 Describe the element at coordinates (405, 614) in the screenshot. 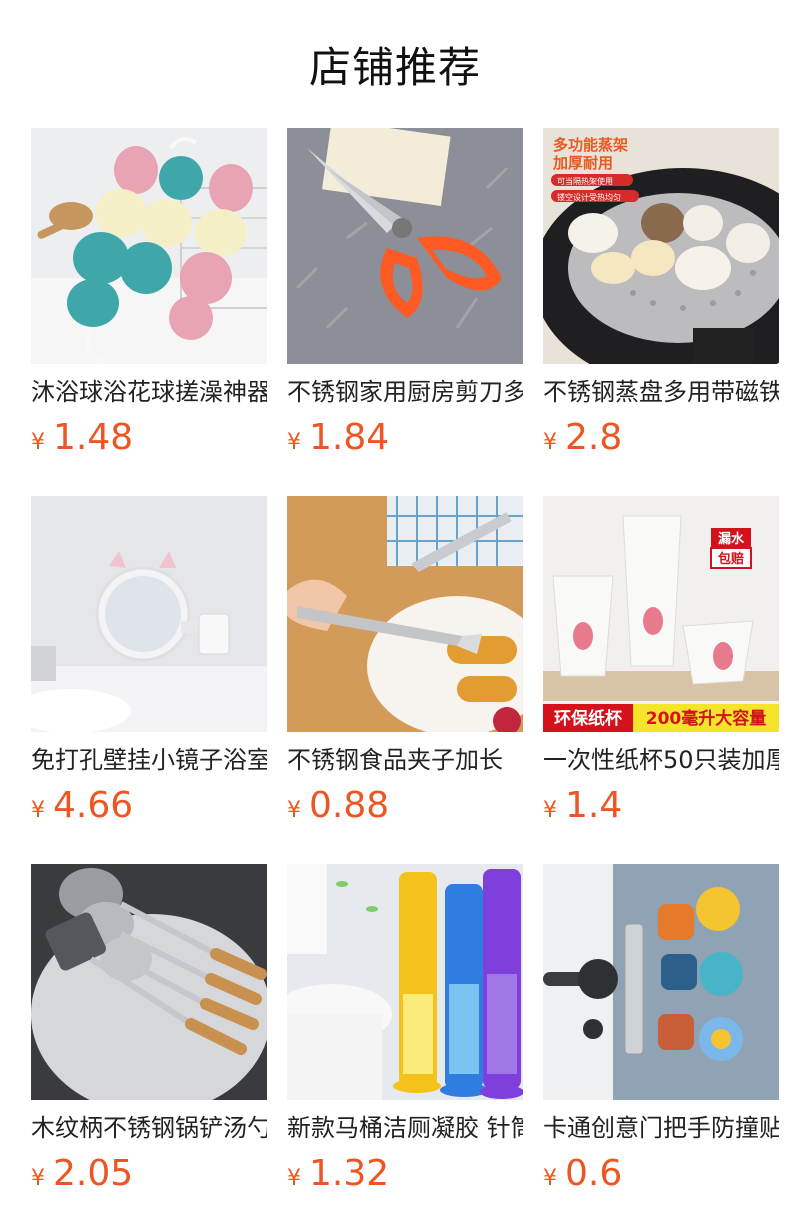

I see `food-tongs-image` at that location.